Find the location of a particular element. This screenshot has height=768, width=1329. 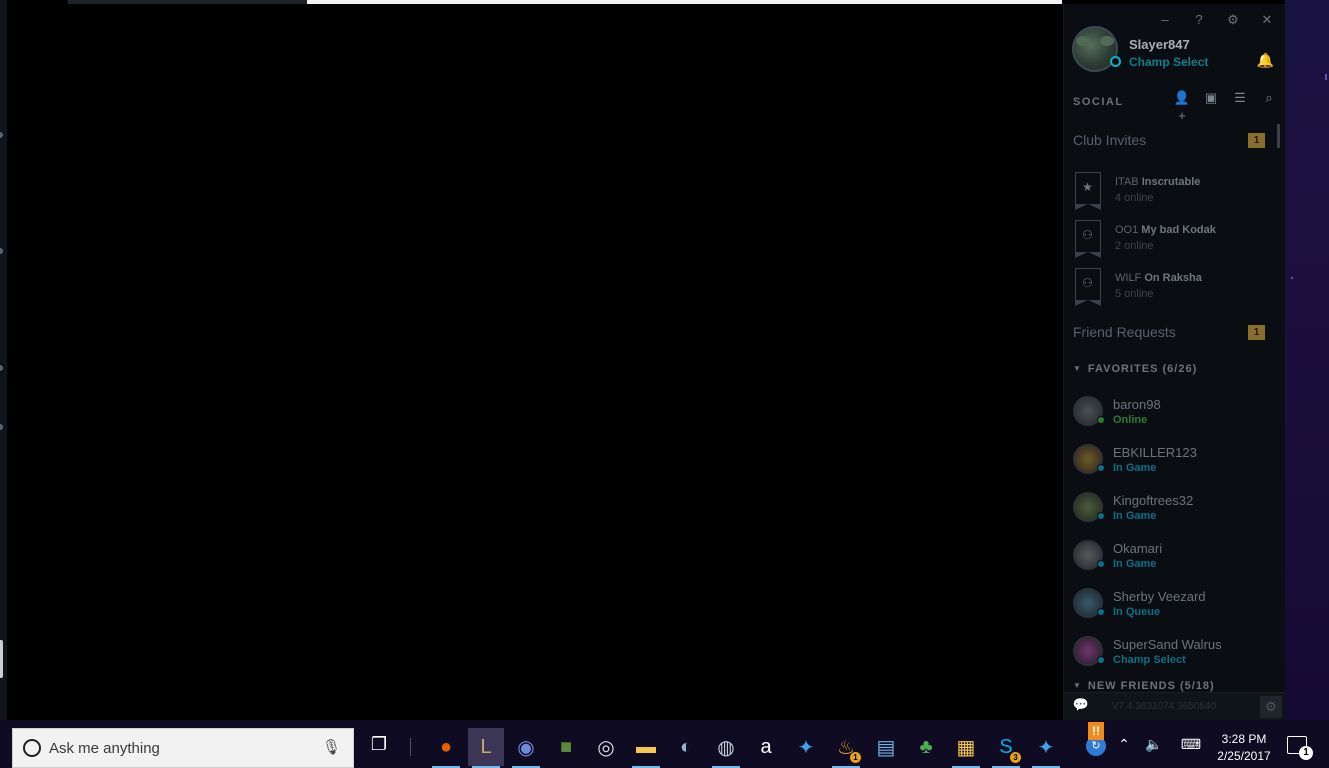

social-header: SOCIAL 👤+ ▣ ☰ ⌕ is located at coordinates (1177, 106).